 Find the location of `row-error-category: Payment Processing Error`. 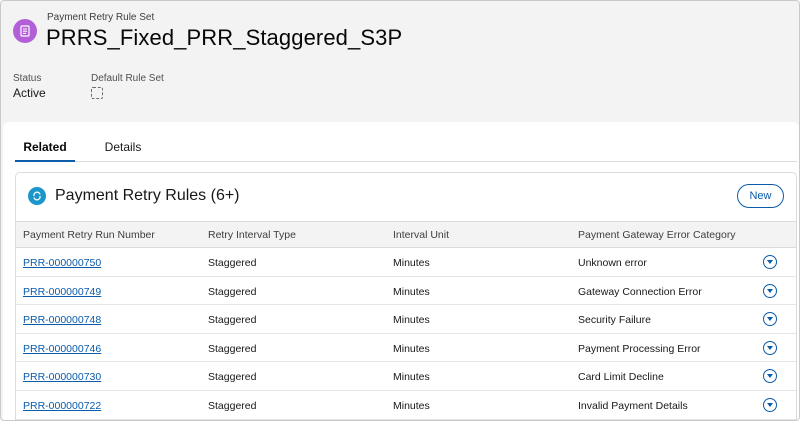

row-error-category: Payment Processing Error is located at coordinates (639, 348).